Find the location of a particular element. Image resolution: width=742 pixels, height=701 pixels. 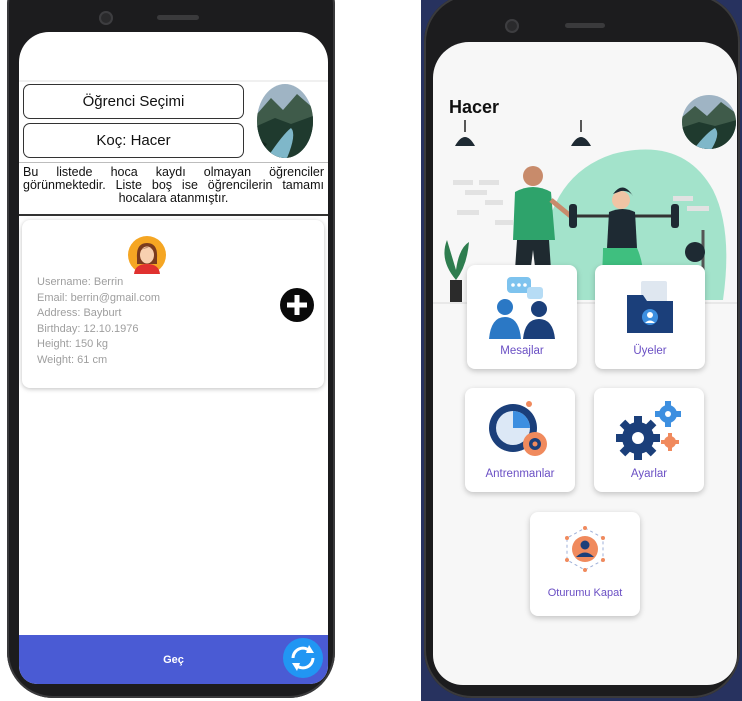

member-folder-icon is located at coordinates (650, 307).